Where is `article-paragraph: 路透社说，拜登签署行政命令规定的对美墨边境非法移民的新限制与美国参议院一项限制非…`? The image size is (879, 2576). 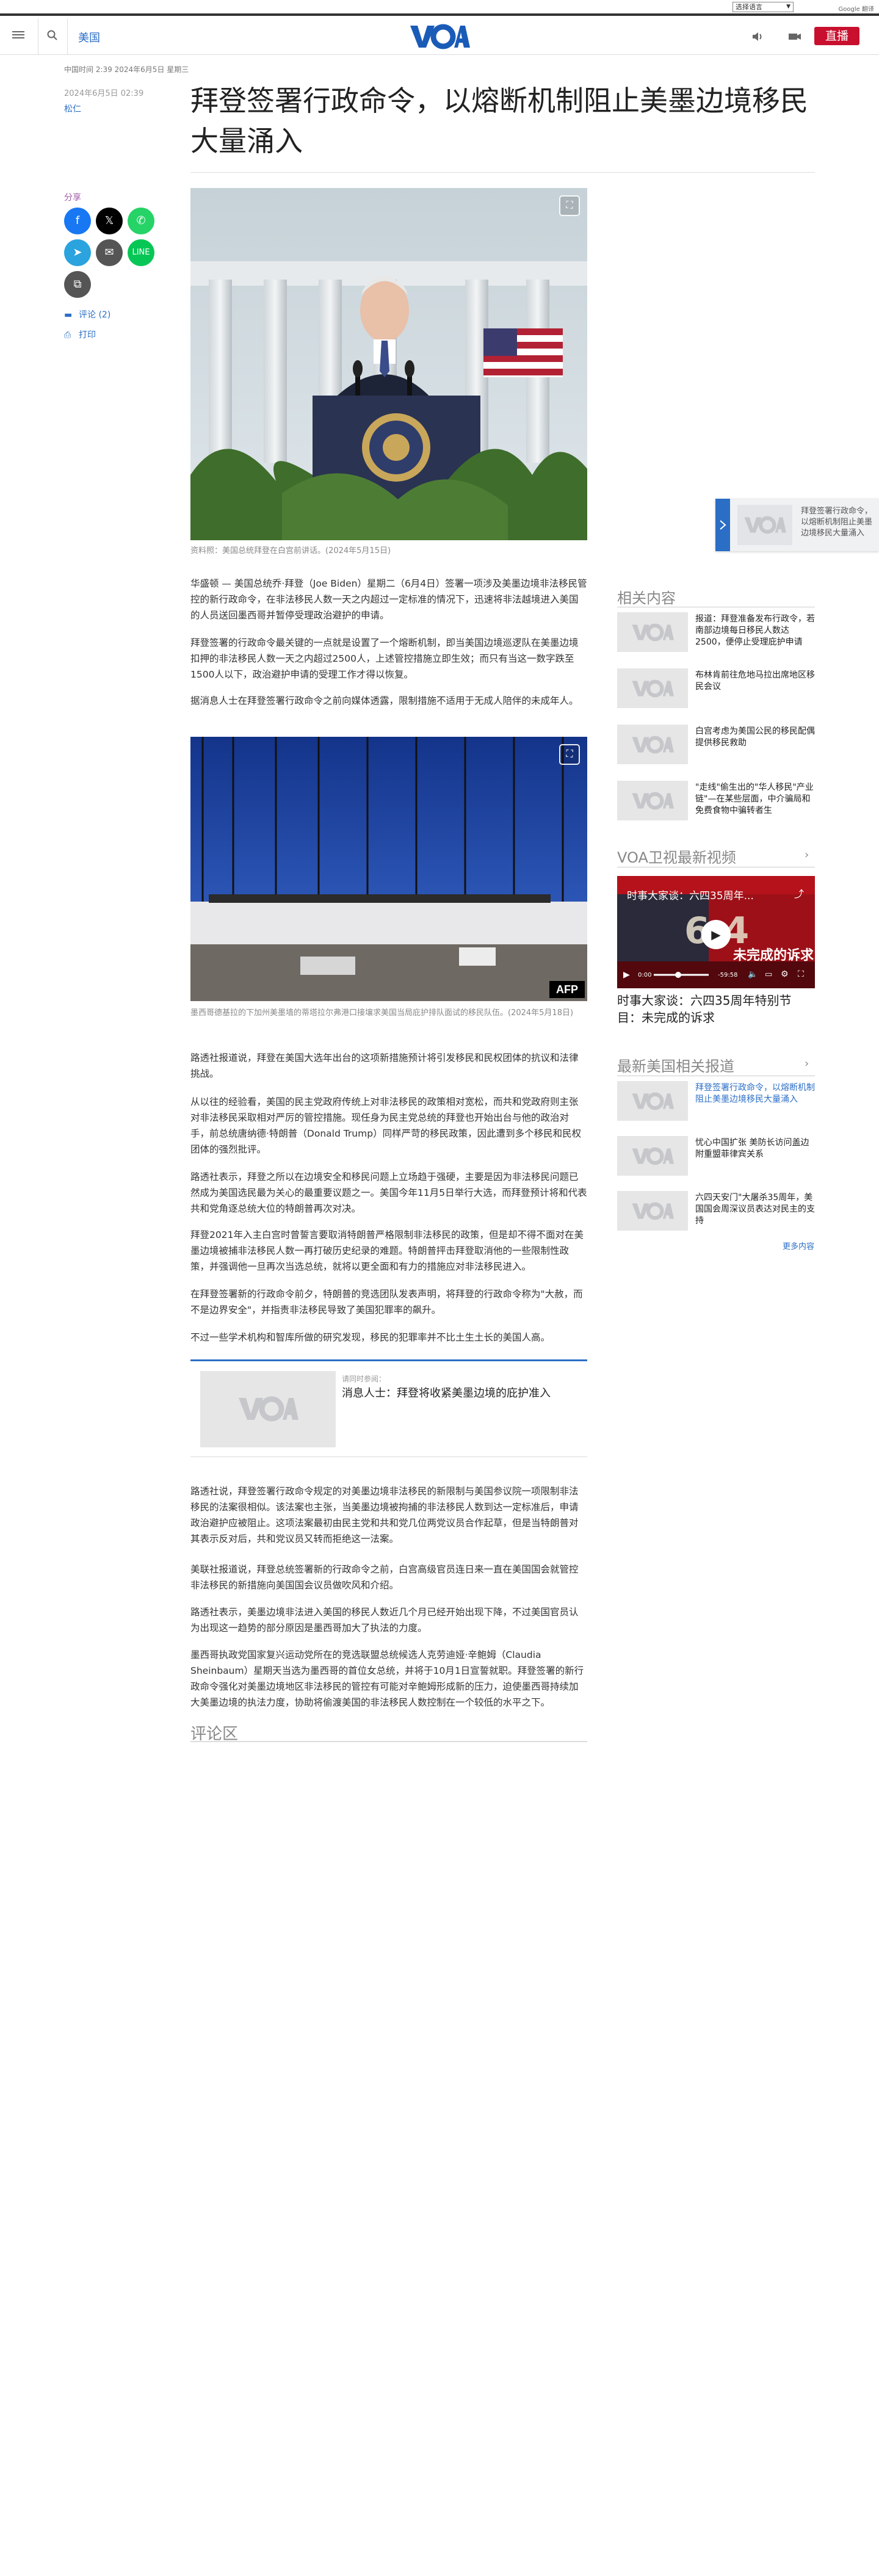 article-paragraph: 路透社说，拜登签署行政命令规定的对美墨边境非法移民的新限制与美国参议院一项限制非… is located at coordinates (385, 1515).